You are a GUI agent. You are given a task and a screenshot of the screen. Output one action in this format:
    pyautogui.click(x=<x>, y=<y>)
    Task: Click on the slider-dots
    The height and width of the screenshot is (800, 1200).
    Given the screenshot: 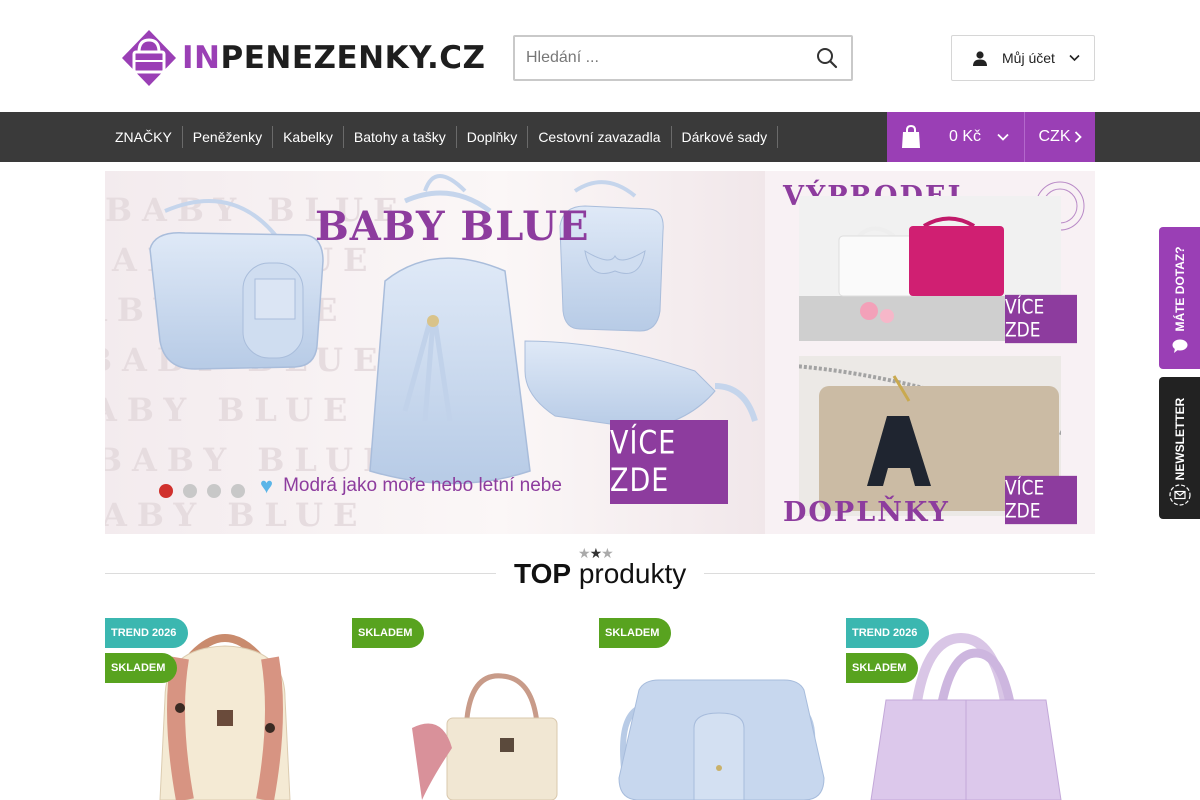 What is the action you would take?
    pyautogui.click(x=207, y=491)
    